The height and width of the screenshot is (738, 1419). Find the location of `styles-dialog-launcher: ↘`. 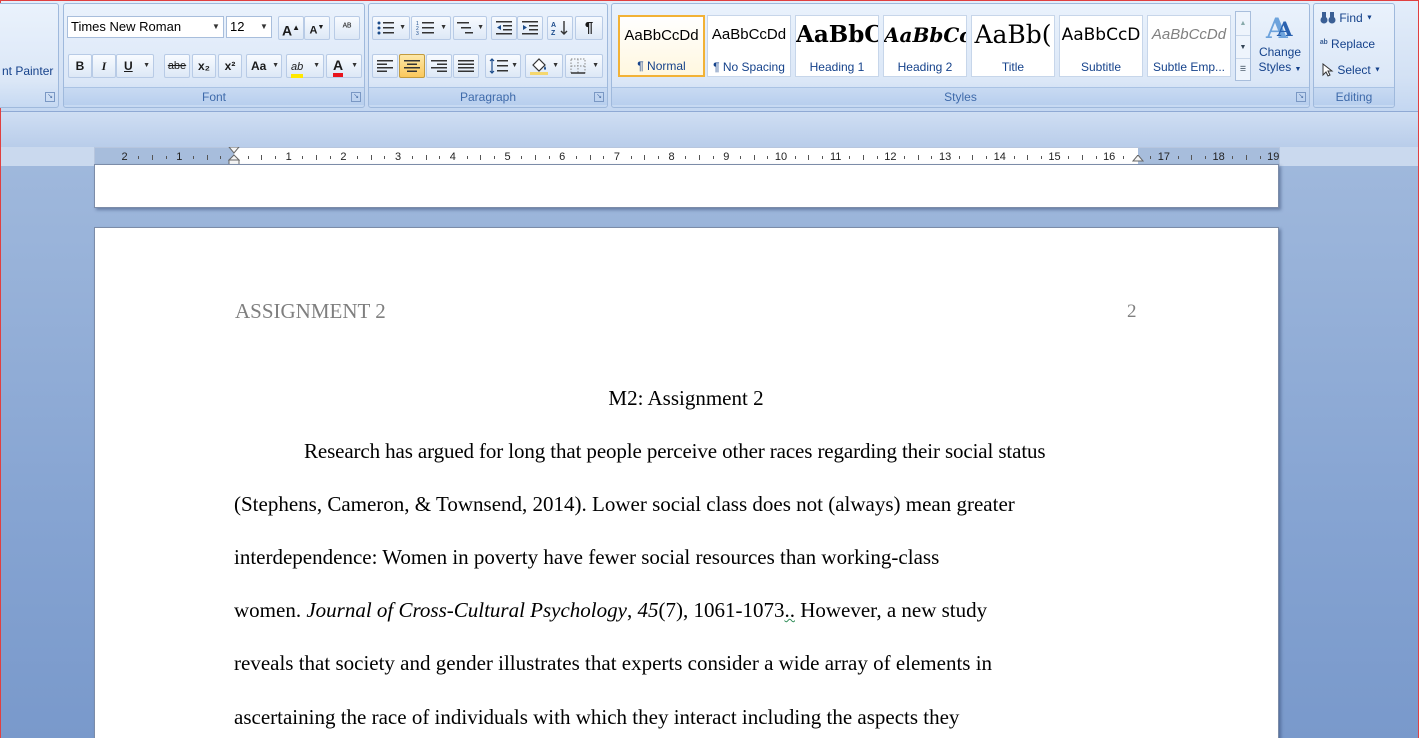

styles-dialog-launcher: ↘ is located at coordinates (1301, 97).